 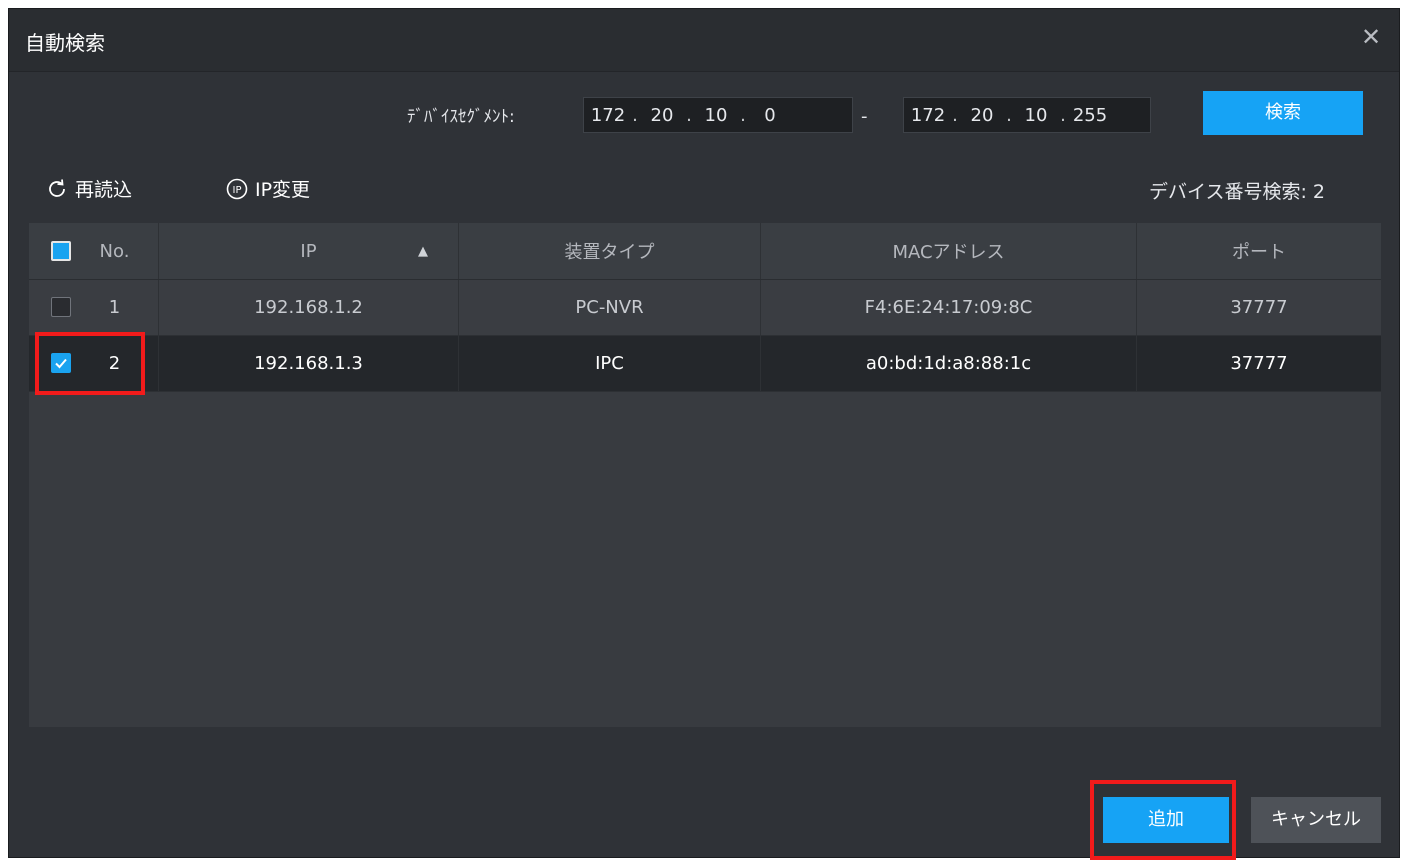 What do you see at coordinates (1228, 192) in the screenshot?
I see `device-count-label: デバイス番号検索:` at bounding box center [1228, 192].